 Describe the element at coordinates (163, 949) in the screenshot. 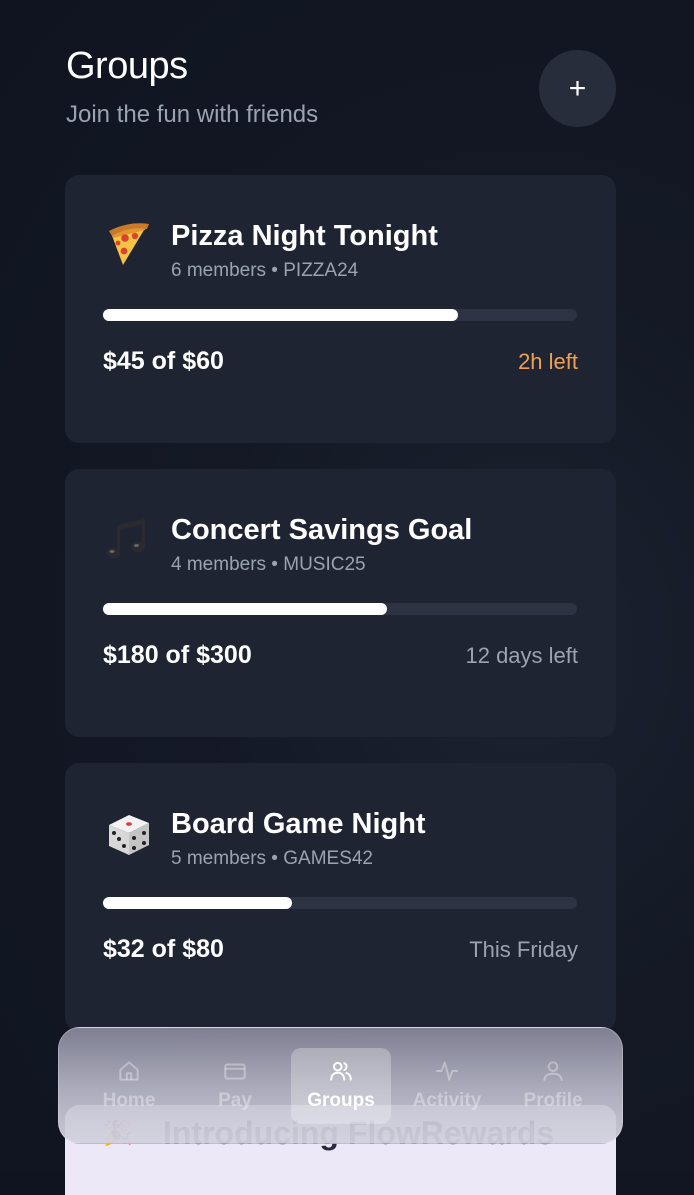

I see `group-amount: $32 of $80` at that location.